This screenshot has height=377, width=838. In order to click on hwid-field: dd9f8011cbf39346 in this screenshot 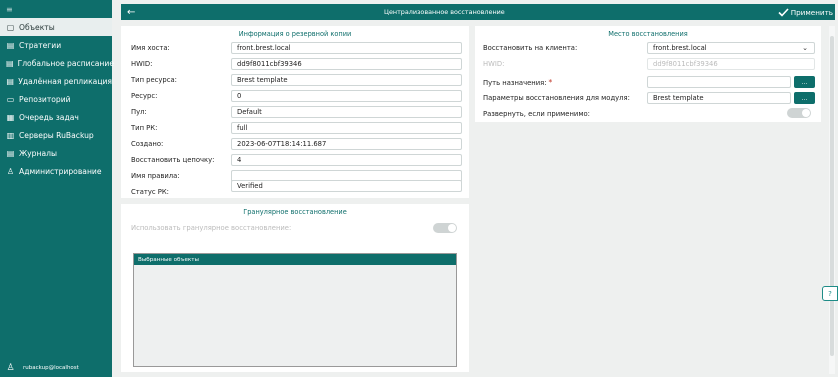, I will do `click(346, 64)`.